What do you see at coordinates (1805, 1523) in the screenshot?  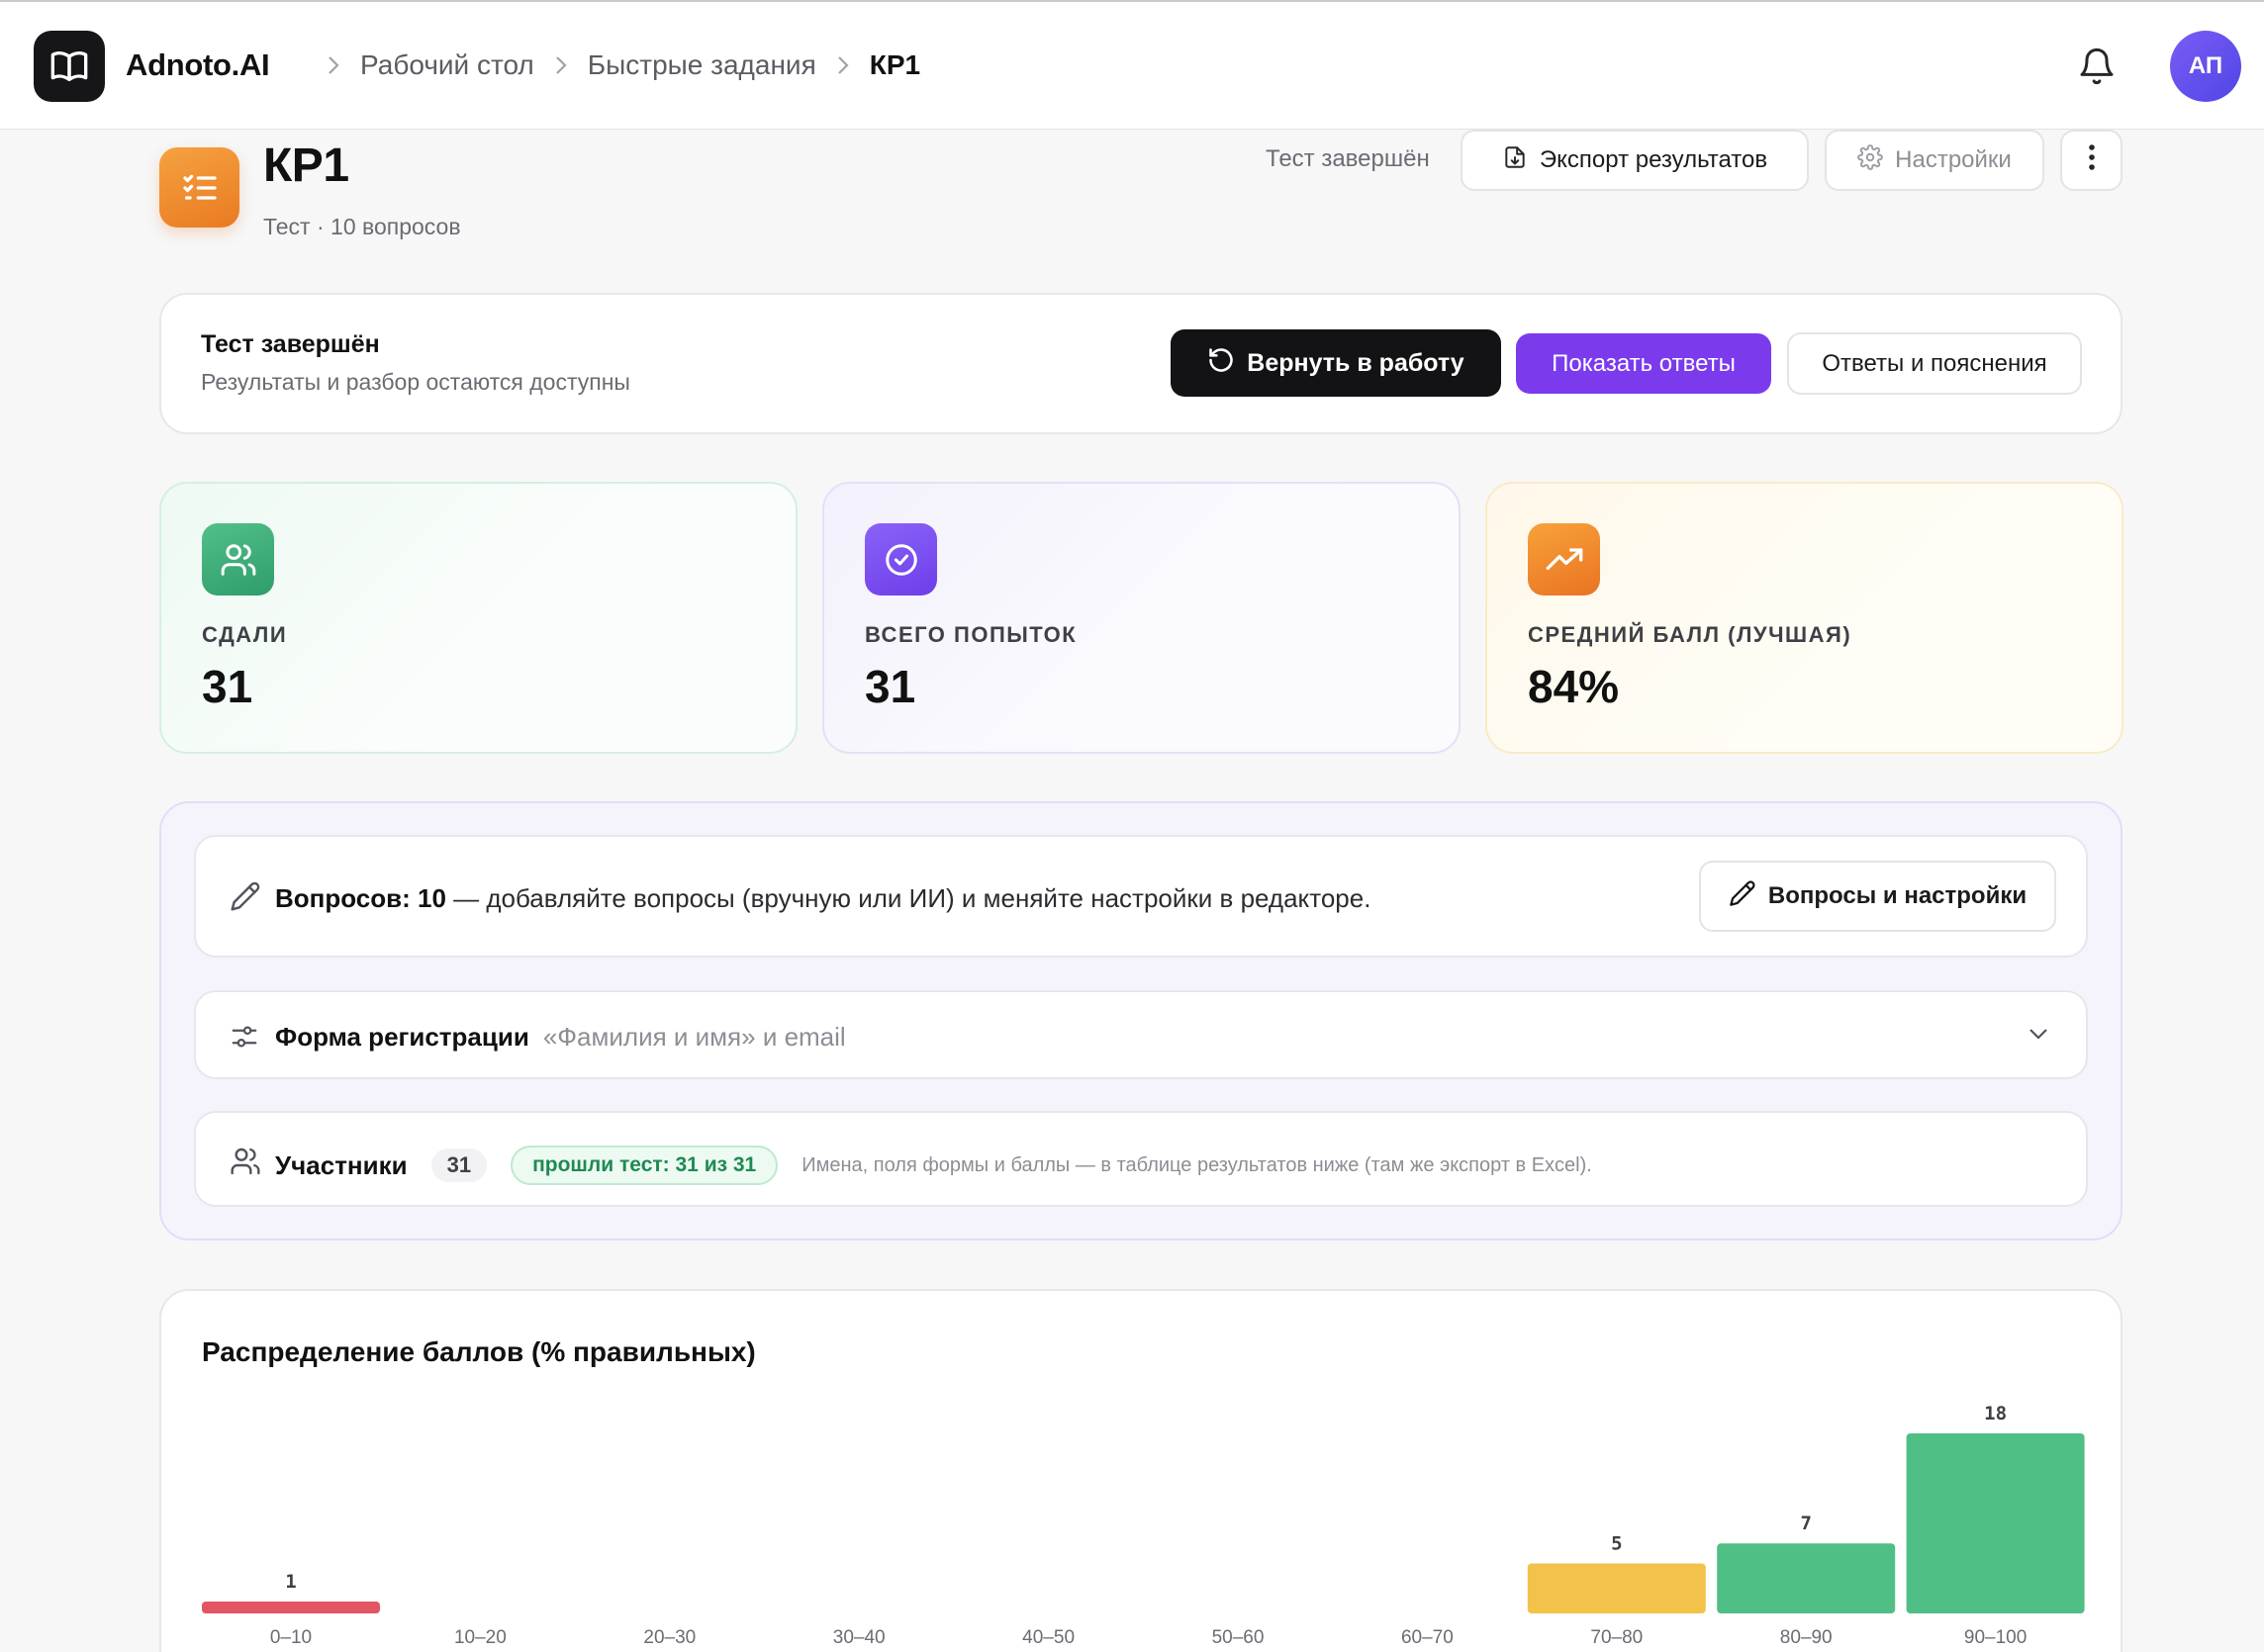 I see `chart-data-label: 7` at bounding box center [1805, 1523].